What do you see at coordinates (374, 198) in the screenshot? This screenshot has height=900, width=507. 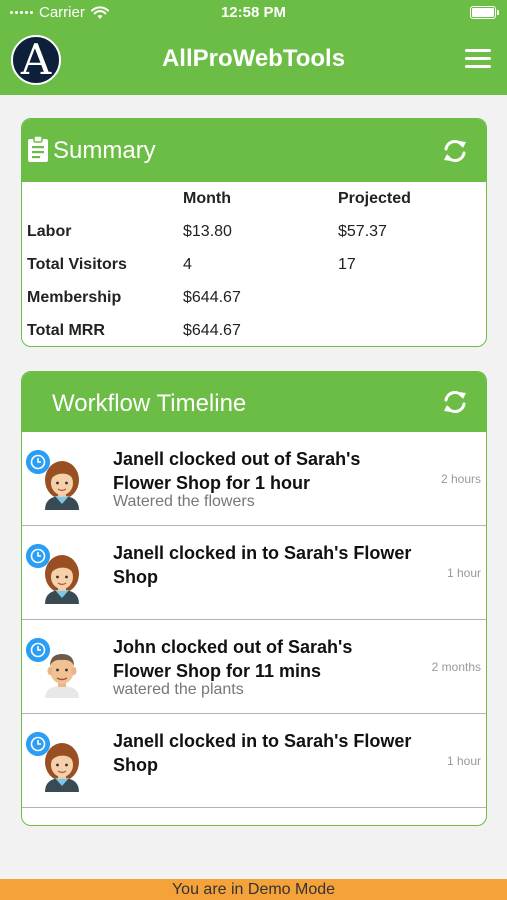 I see `column-projected: Projected` at bounding box center [374, 198].